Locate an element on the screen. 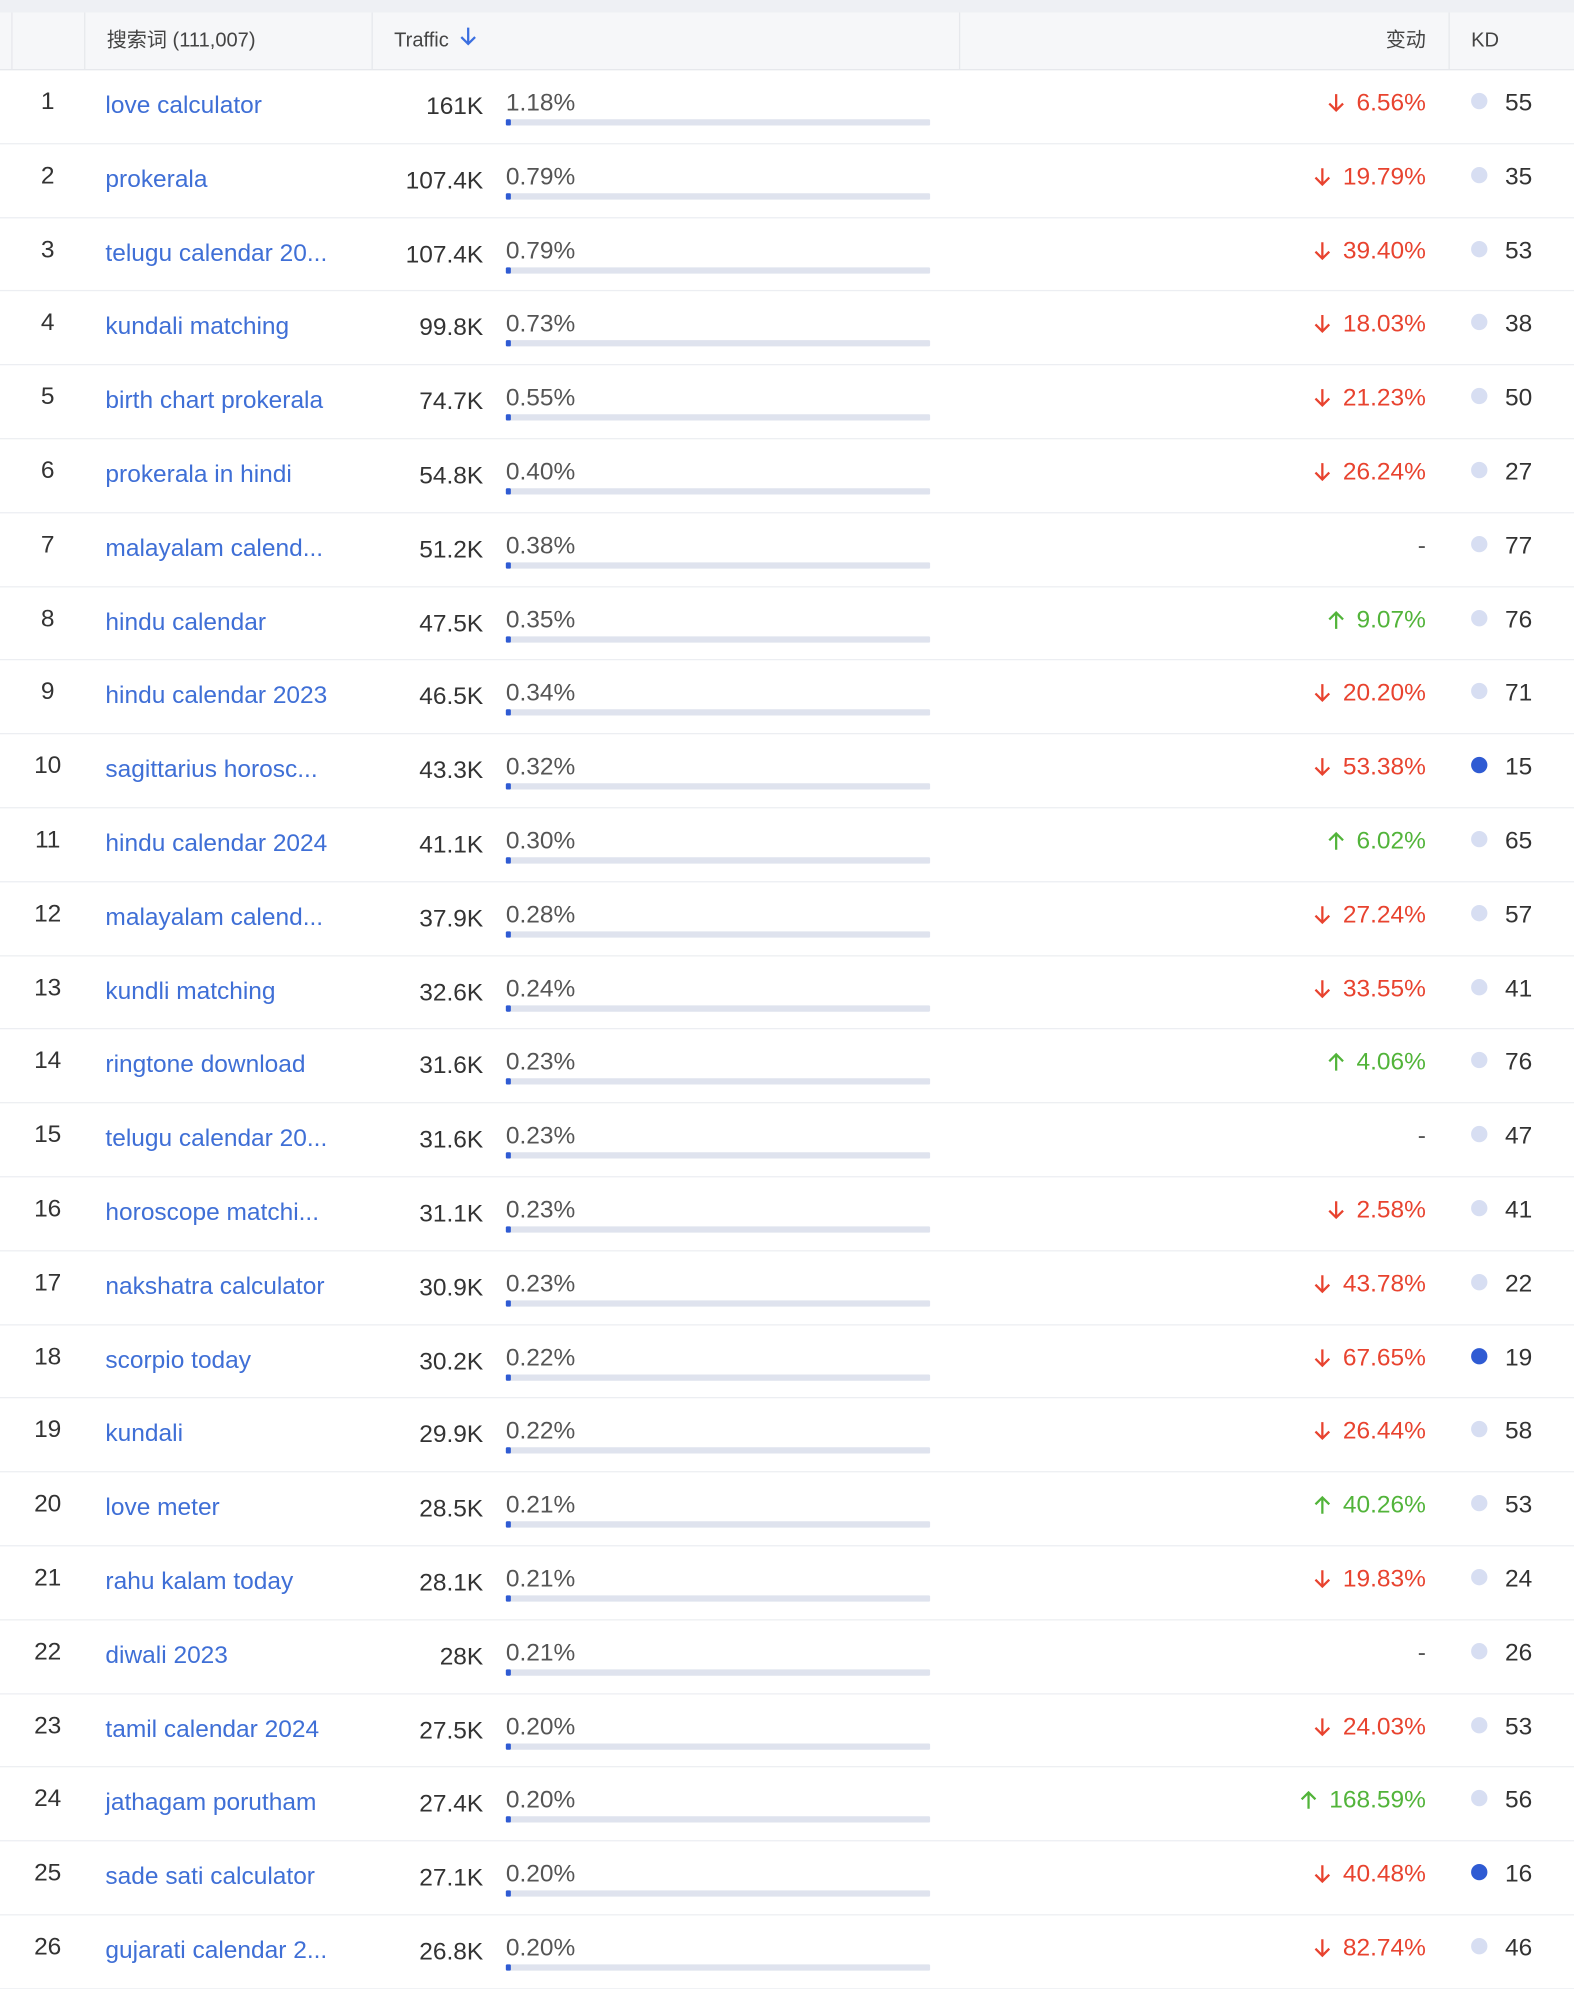 This screenshot has height=1989, width=1574. change-value: 19.83% is located at coordinates (1370, 1579).